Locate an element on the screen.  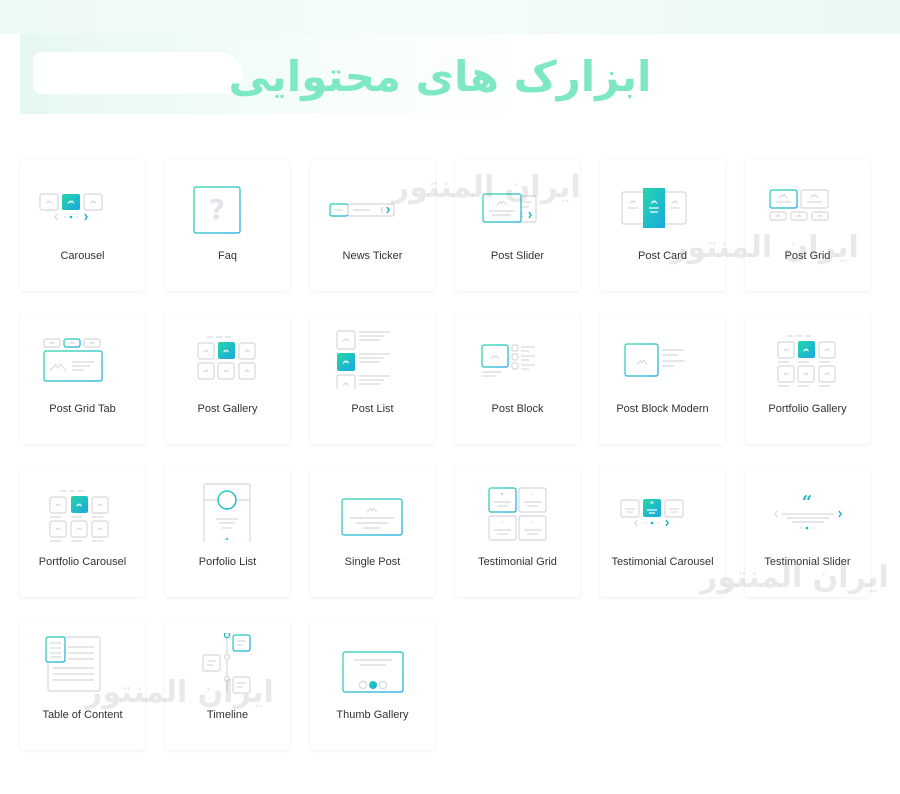
post-card-icon is located at coordinates (662, 205).